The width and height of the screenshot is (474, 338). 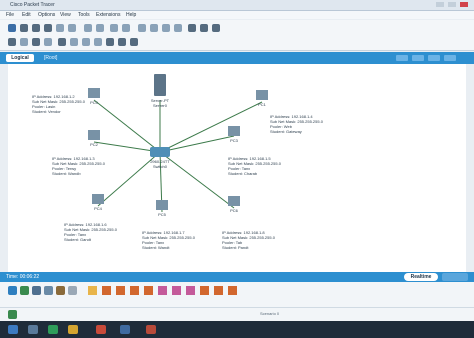 I want to click on note-line: Student: Wandt, so click(x=156, y=247).